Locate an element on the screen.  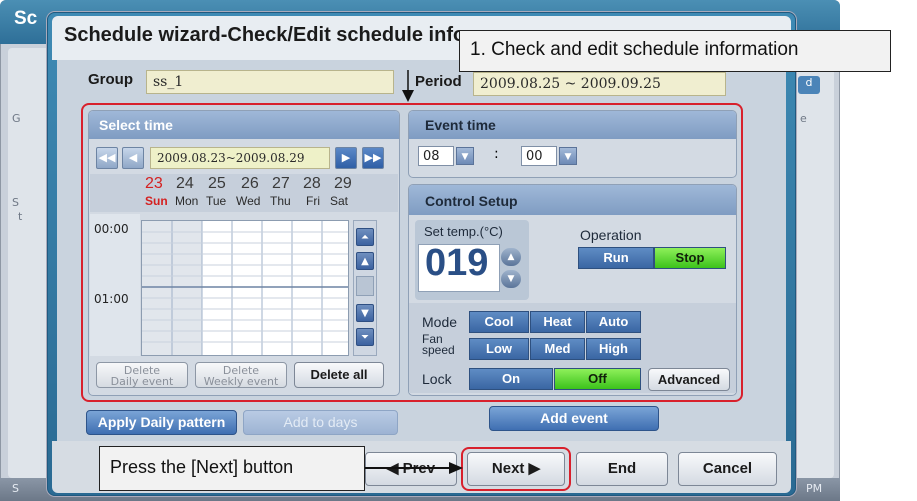
mode-auto-button: Auto is located at coordinates (613, 322).